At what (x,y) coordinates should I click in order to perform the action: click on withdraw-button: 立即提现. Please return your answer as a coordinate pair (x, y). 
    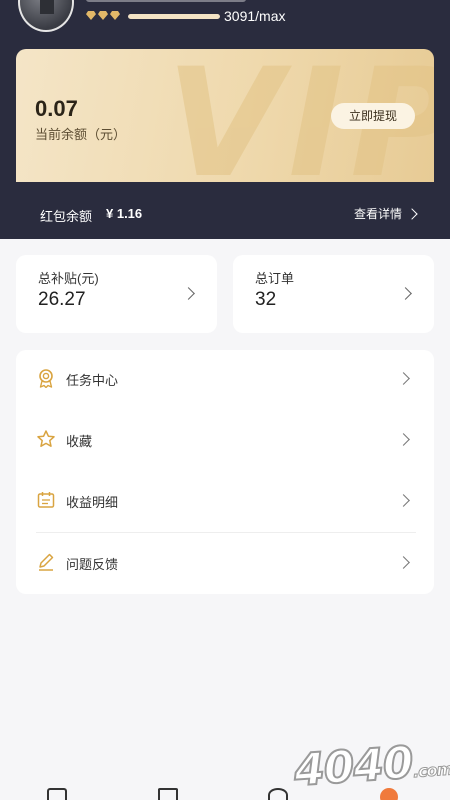
    Looking at the image, I should click on (373, 116).